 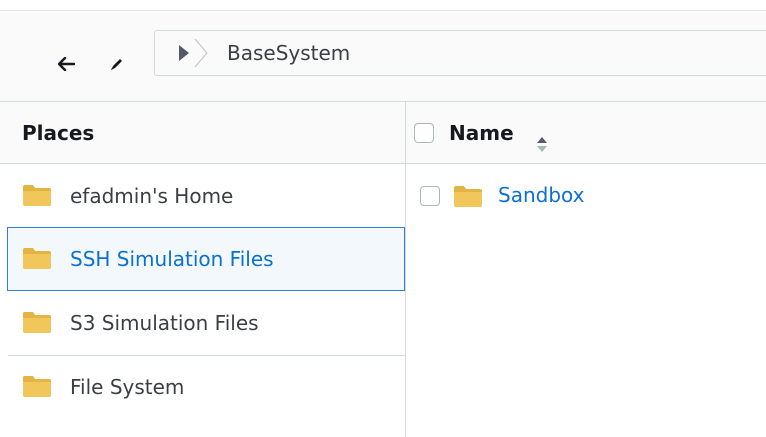 I want to click on file-name-link: Sandbox, so click(x=541, y=195).